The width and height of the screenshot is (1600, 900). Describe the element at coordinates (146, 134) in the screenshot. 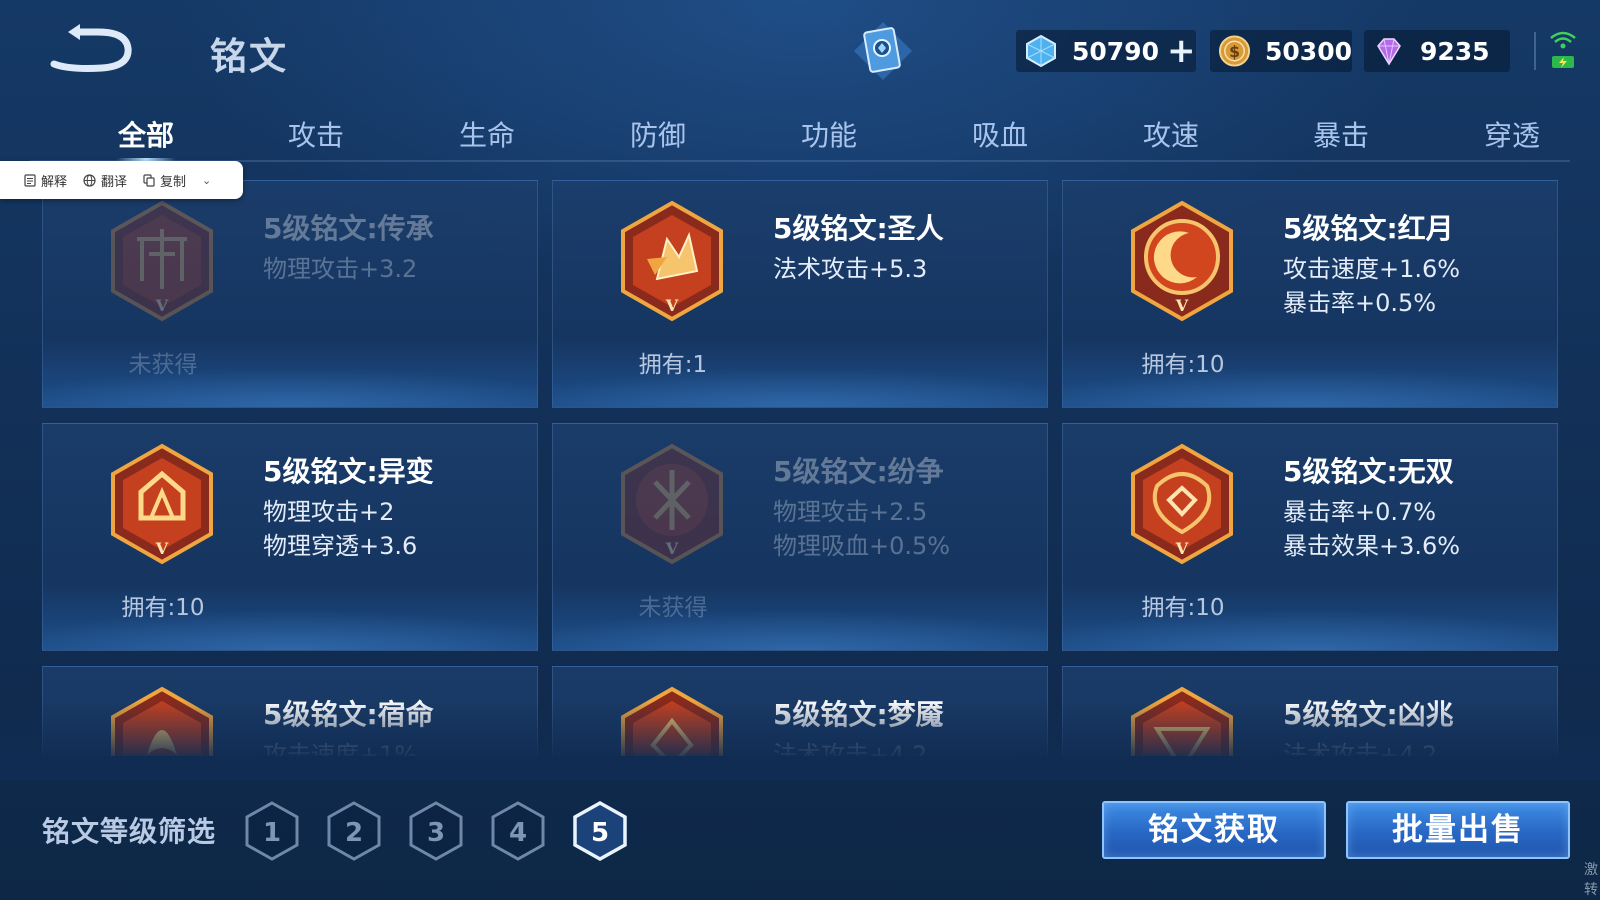

I see `tab-all: 全部` at that location.